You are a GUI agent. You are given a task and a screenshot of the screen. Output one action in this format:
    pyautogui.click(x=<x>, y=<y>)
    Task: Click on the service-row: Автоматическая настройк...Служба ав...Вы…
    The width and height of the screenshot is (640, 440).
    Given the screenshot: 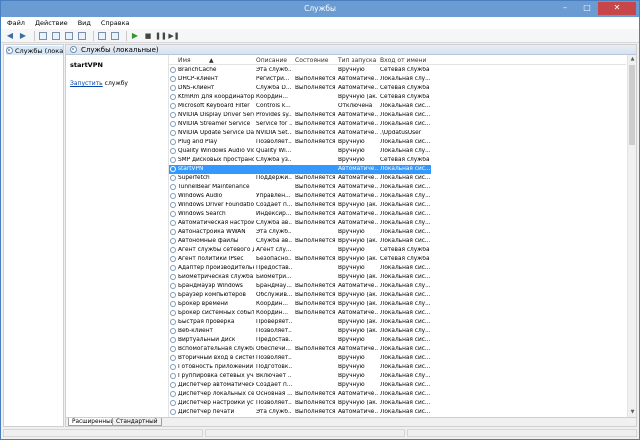 What is the action you would take?
    pyautogui.click(x=300, y=223)
    